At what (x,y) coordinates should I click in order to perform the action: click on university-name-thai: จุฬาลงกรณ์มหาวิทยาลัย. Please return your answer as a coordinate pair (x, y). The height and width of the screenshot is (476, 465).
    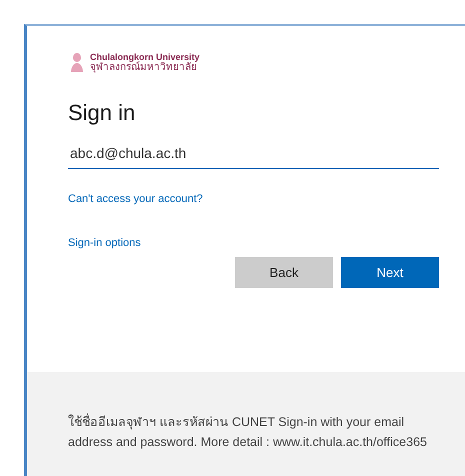
    Looking at the image, I should click on (143, 68).